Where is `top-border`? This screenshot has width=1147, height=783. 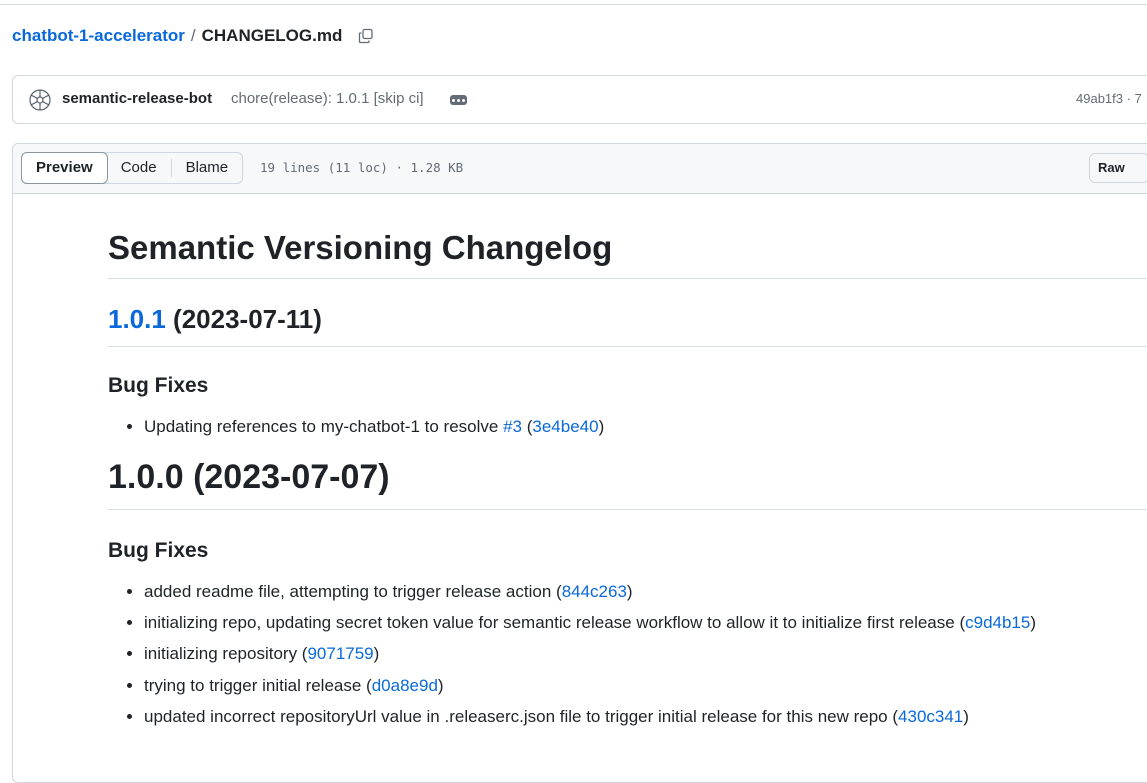
top-border is located at coordinates (573, 2).